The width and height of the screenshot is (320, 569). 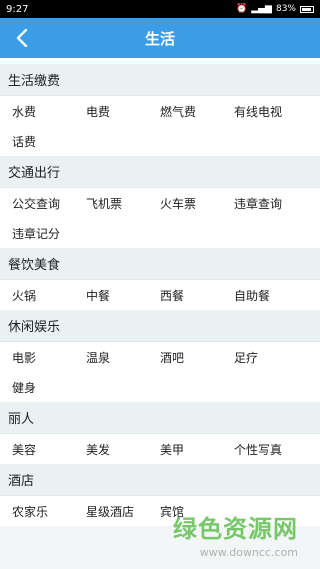 What do you see at coordinates (248, 552) in the screenshot?
I see `watermark-url: www.downcc.com` at bounding box center [248, 552].